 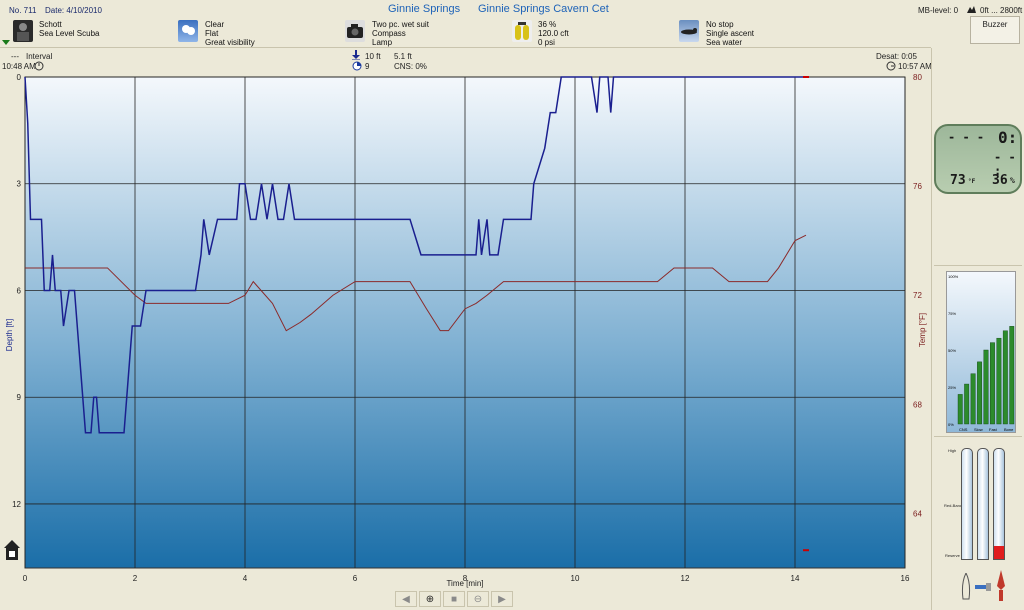 What do you see at coordinates (995, 30) in the screenshot?
I see `buzzer-button: Buzzer` at bounding box center [995, 30].